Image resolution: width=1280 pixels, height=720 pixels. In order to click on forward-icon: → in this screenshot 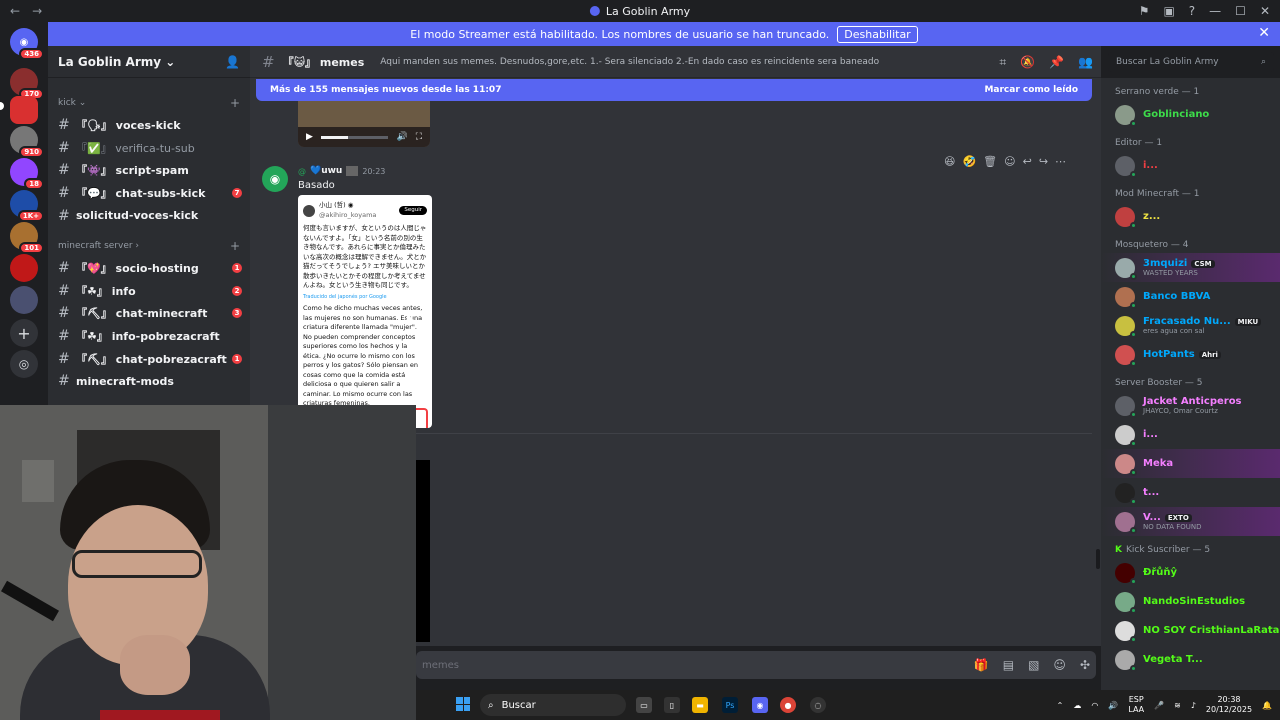, I will do `click(37, 11)`.